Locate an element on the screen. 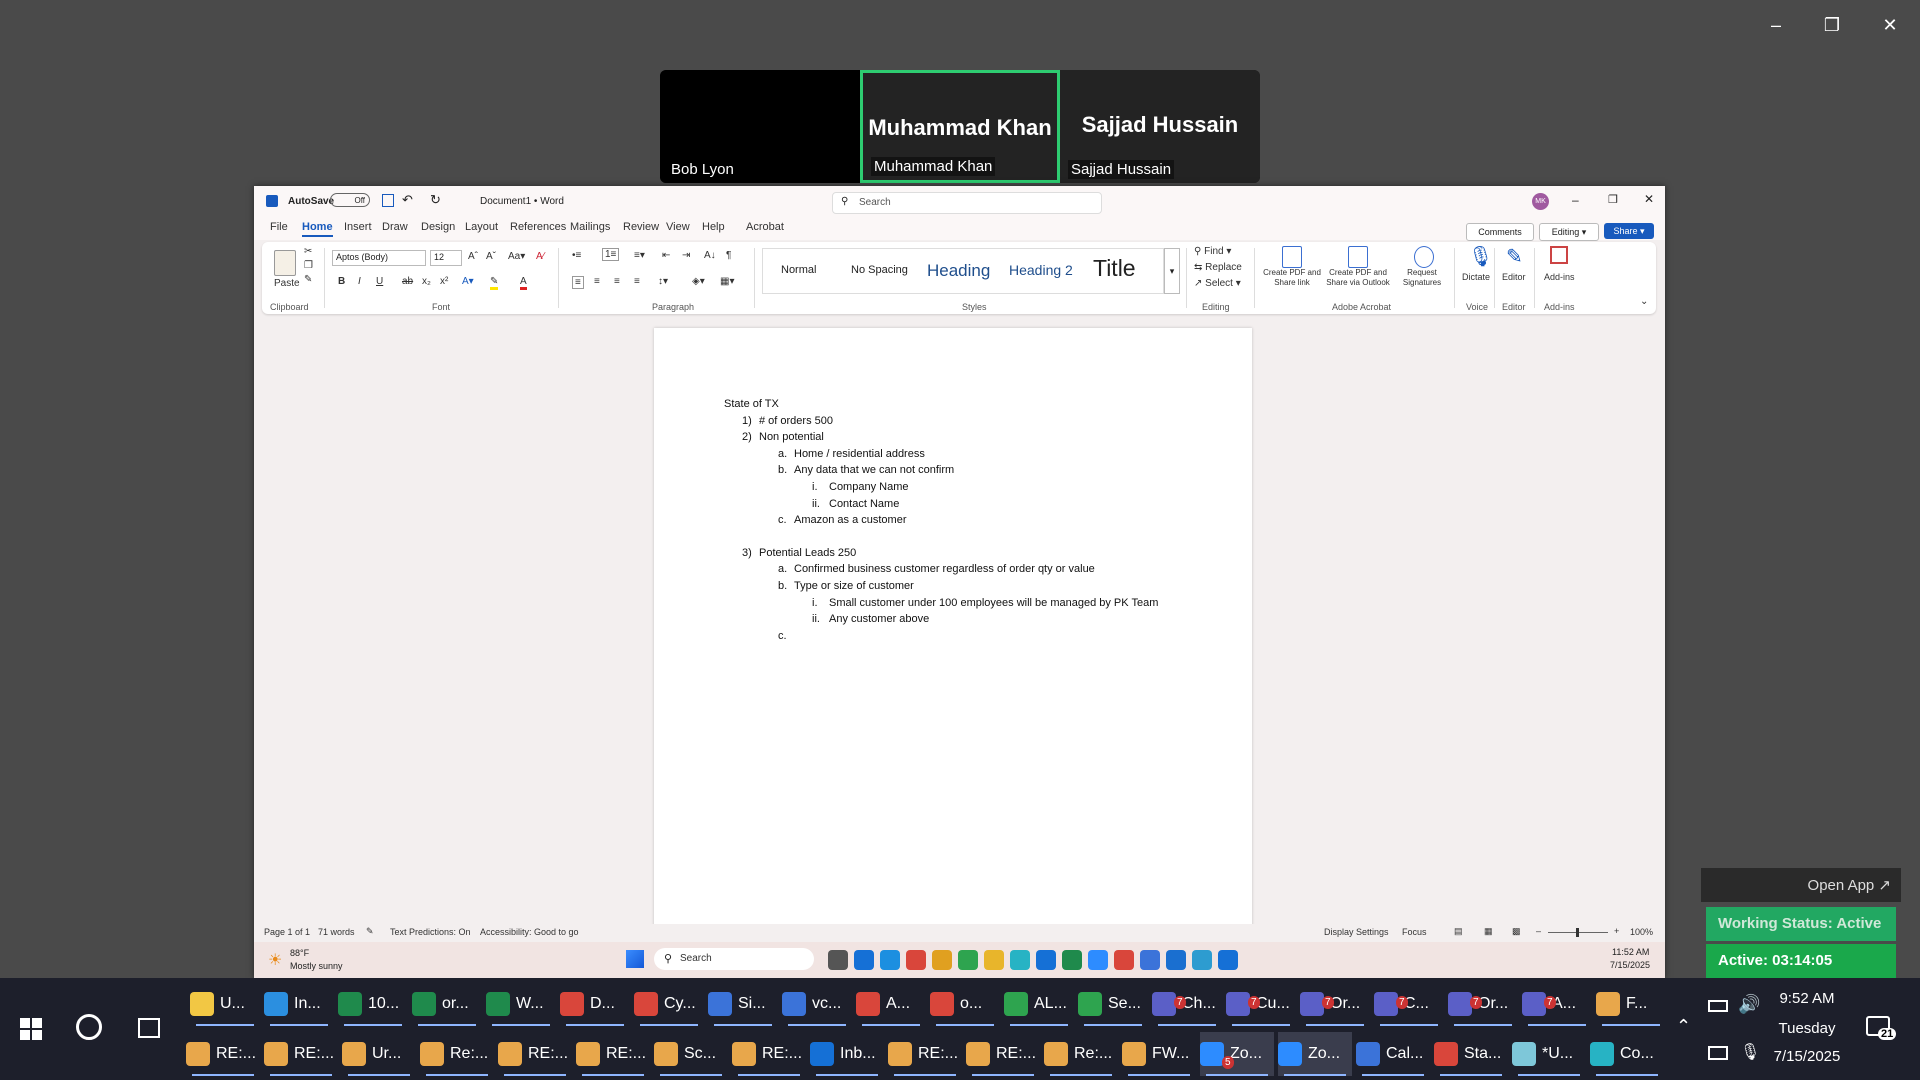 The width and height of the screenshot is (1920, 1080). zoom-in-icon: + is located at coordinates (1616, 931).